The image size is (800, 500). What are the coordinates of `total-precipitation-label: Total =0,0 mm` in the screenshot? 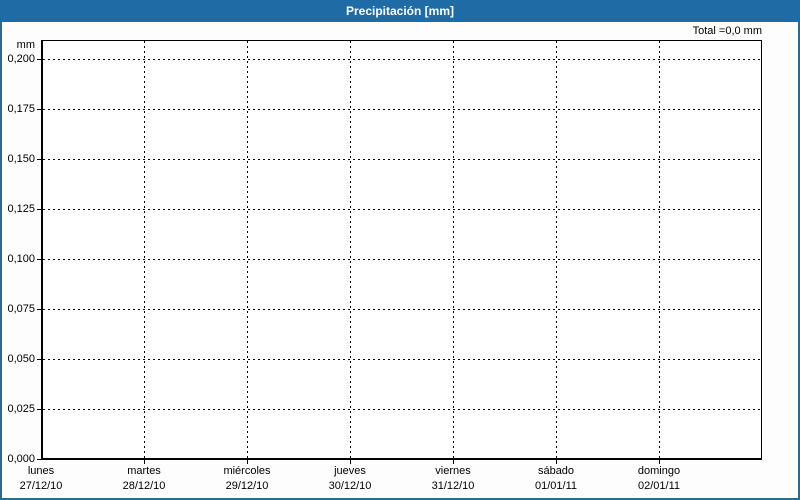 It's located at (727, 31).